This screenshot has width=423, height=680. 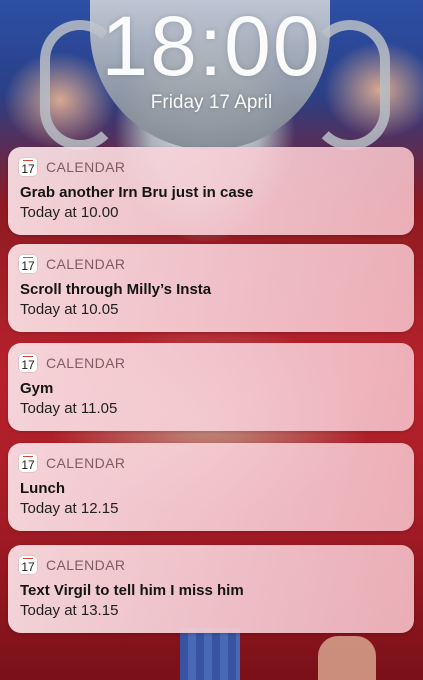 What do you see at coordinates (116, 289) in the screenshot?
I see `notification-title: Scroll through Milly’s Insta` at bounding box center [116, 289].